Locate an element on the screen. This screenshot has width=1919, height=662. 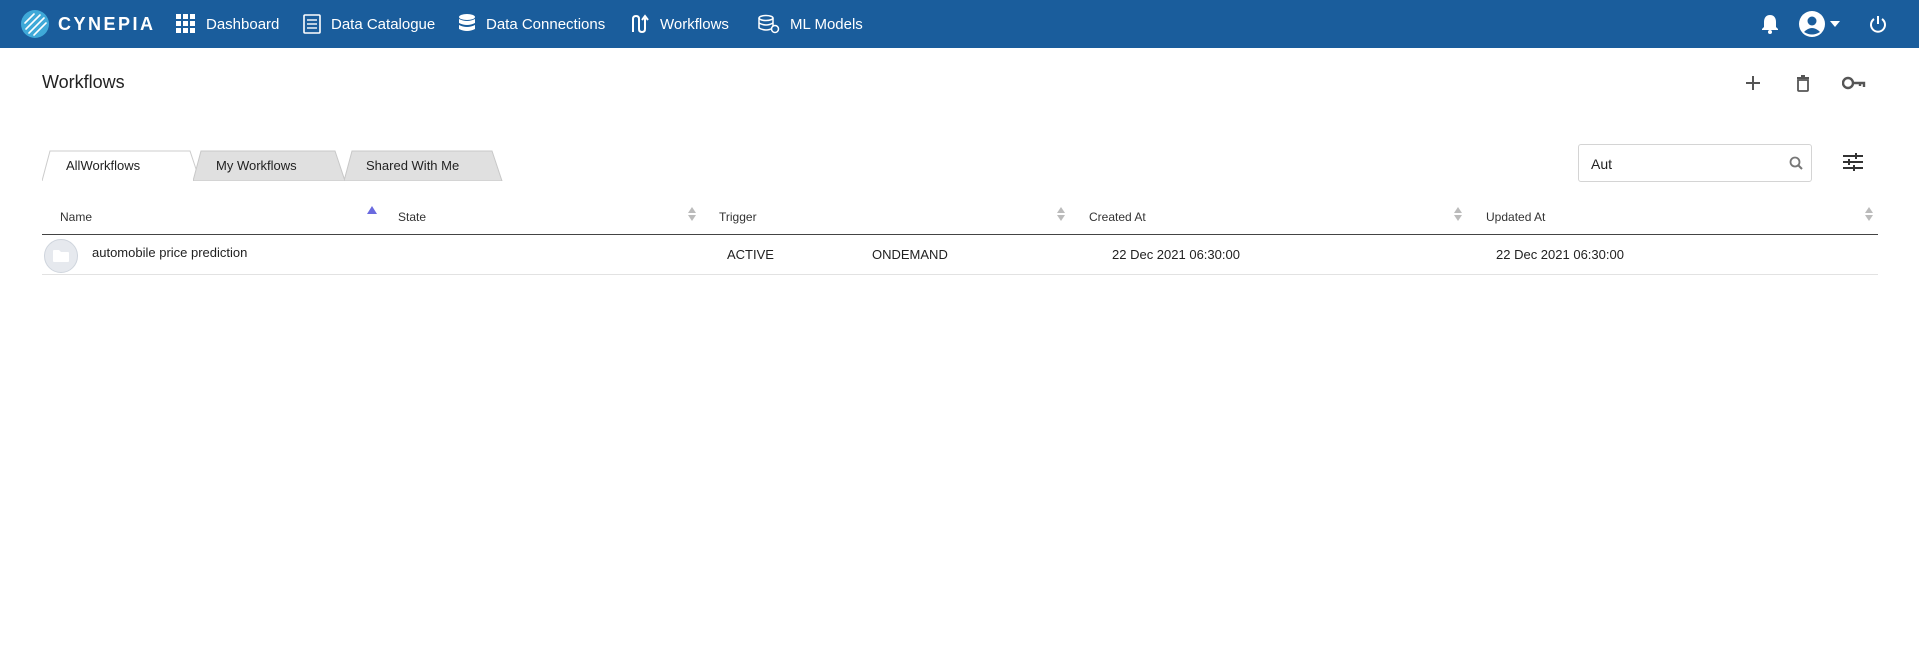
cynepia-logo-icon is located at coordinates (35, 24).